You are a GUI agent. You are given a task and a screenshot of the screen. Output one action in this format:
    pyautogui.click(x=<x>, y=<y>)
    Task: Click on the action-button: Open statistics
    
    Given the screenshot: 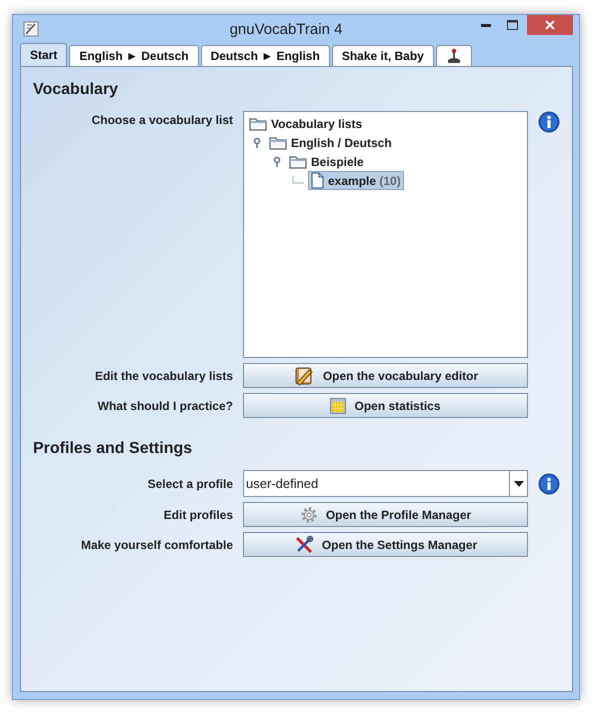 What is the action you would take?
    pyautogui.click(x=385, y=405)
    